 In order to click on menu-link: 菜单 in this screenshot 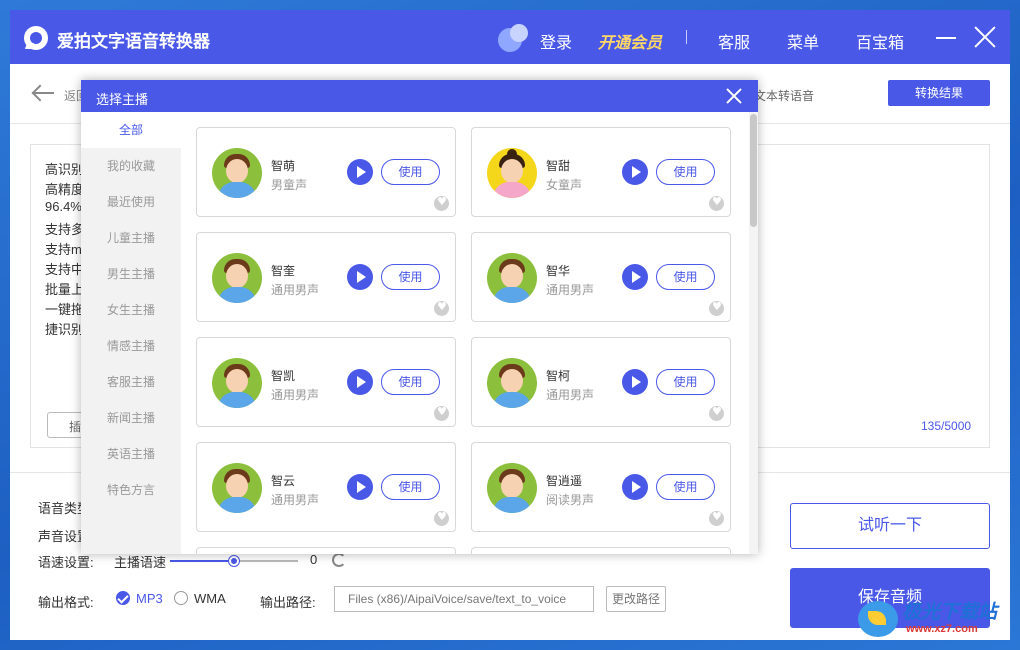, I will do `click(803, 41)`.